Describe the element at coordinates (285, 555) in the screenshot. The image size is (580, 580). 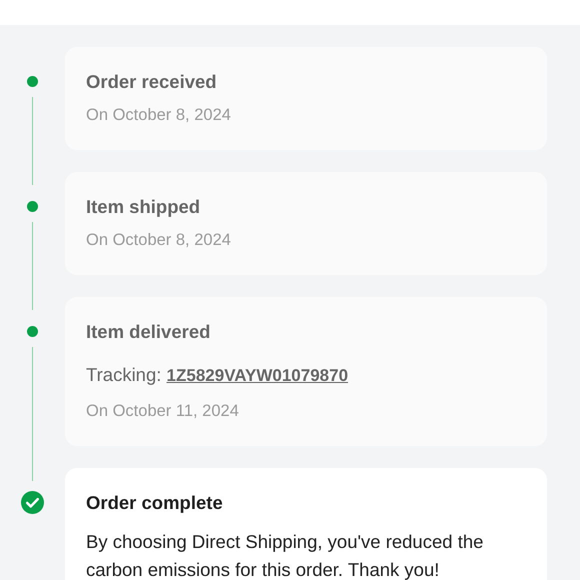
I see `step-message: By choosing Direct Shipping, you've reduced the carbon emissions for this order. Thank you!` at that location.